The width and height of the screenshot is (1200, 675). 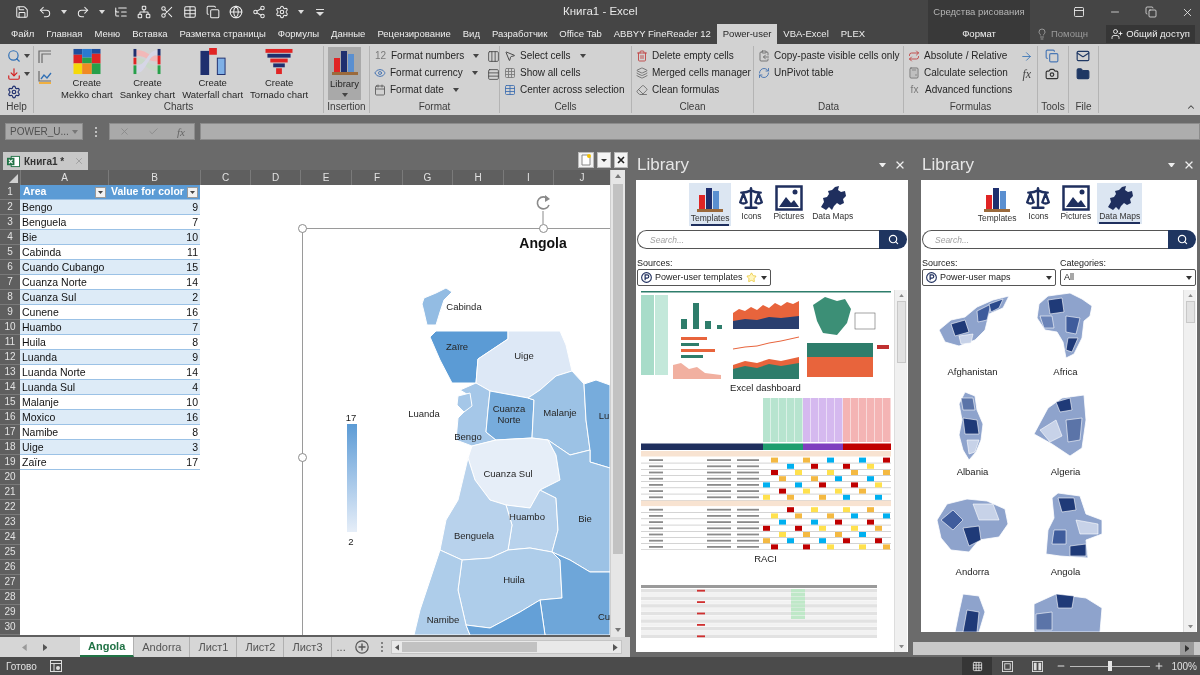 What do you see at coordinates (87, 73) in the screenshot?
I see `ribbon-button: Create Mekko chart` at bounding box center [87, 73].